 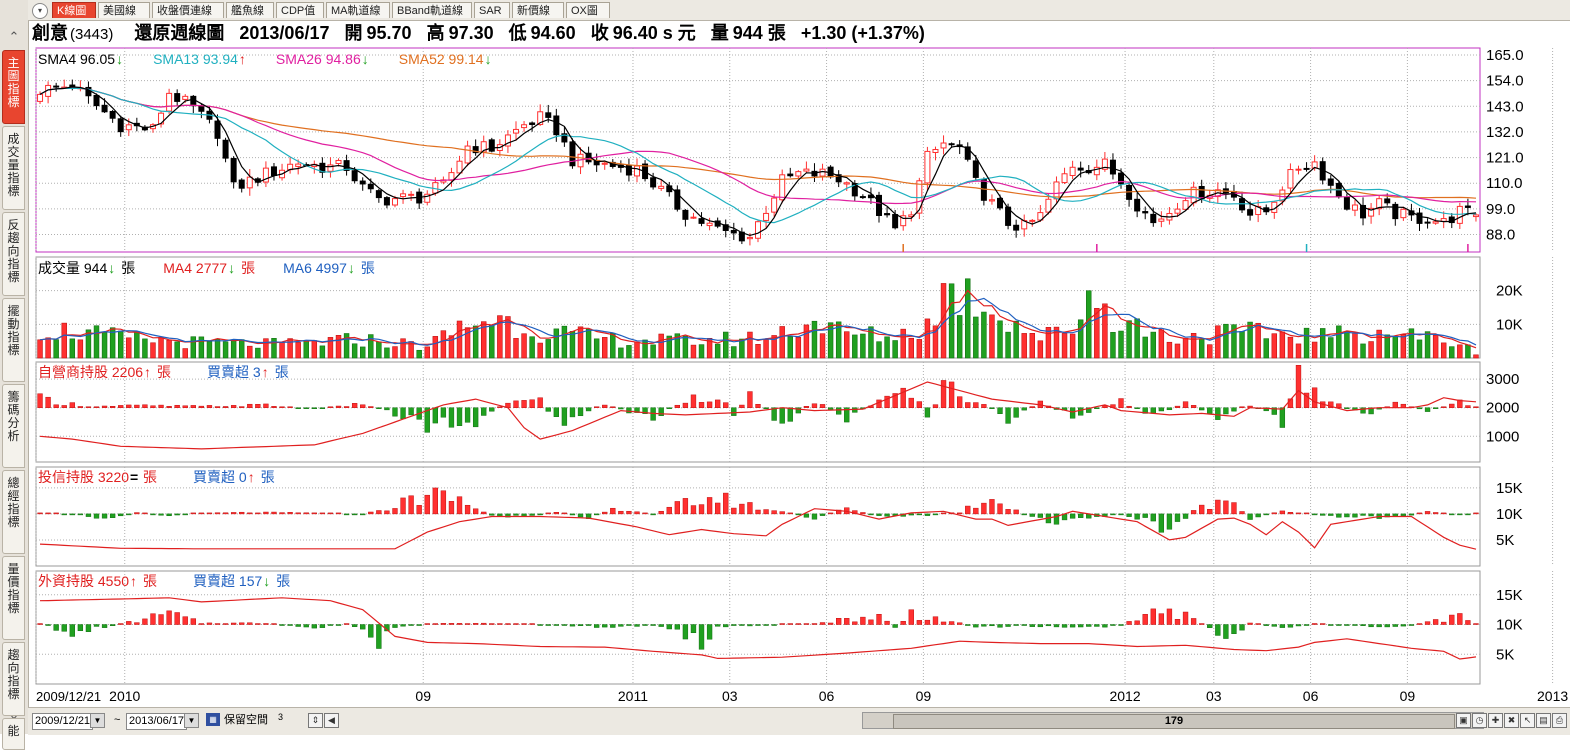 What do you see at coordinates (157, 721) in the screenshot?
I see `end-date-field: 2013/06/17` at bounding box center [157, 721].